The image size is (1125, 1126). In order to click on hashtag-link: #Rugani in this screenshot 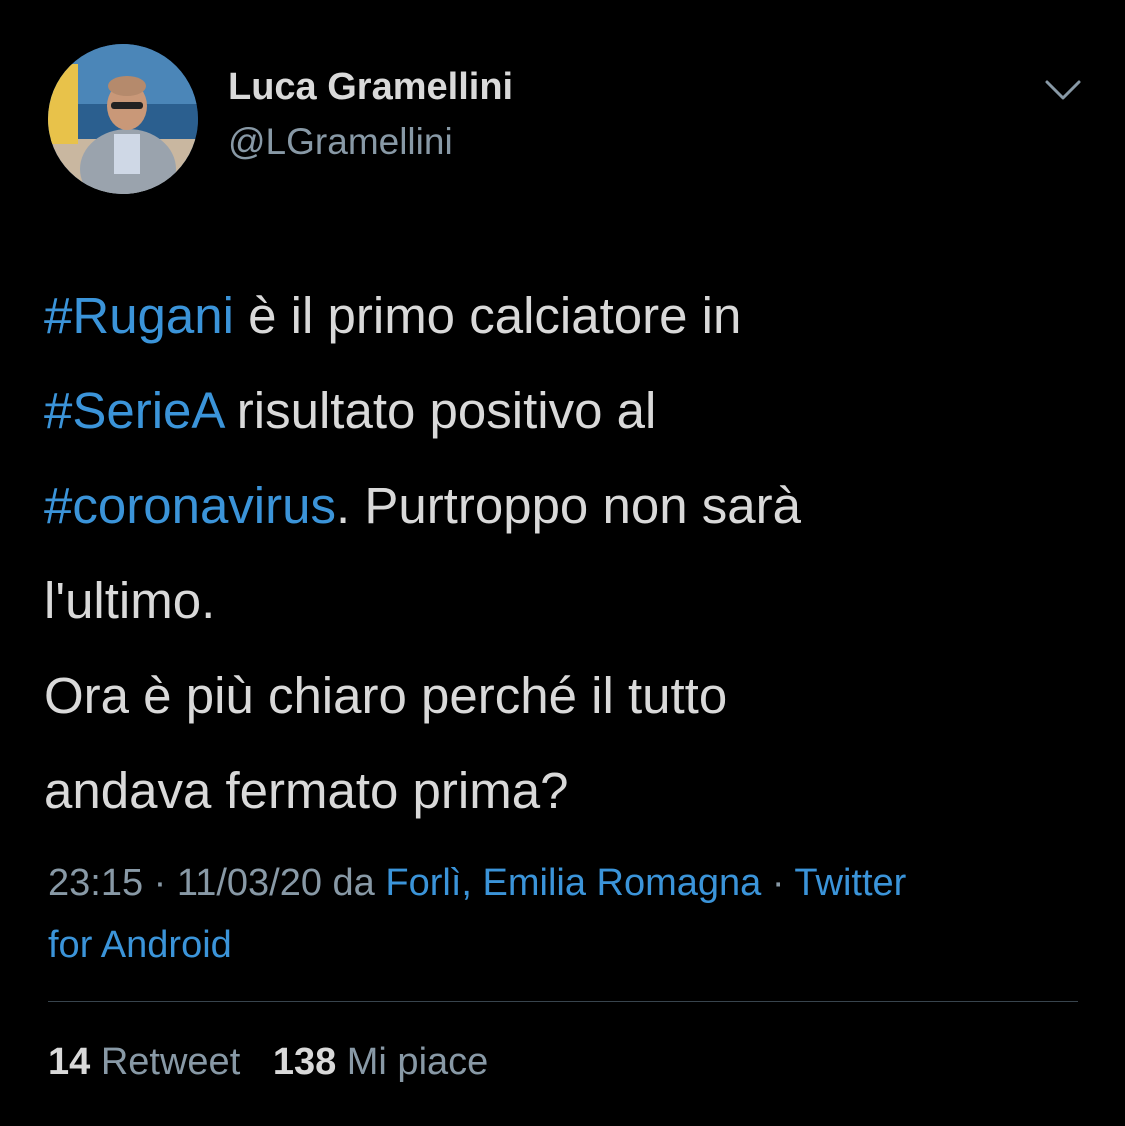, I will do `click(139, 315)`.